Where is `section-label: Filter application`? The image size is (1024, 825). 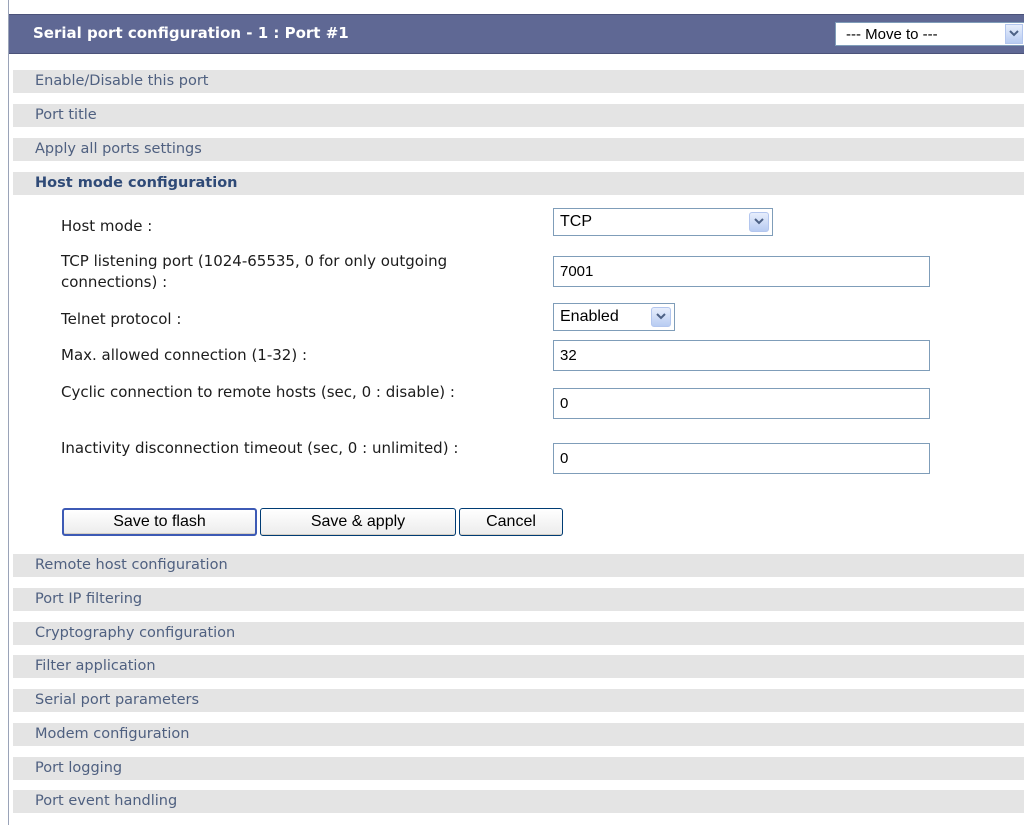 section-label: Filter application is located at coordinates (95, 666).